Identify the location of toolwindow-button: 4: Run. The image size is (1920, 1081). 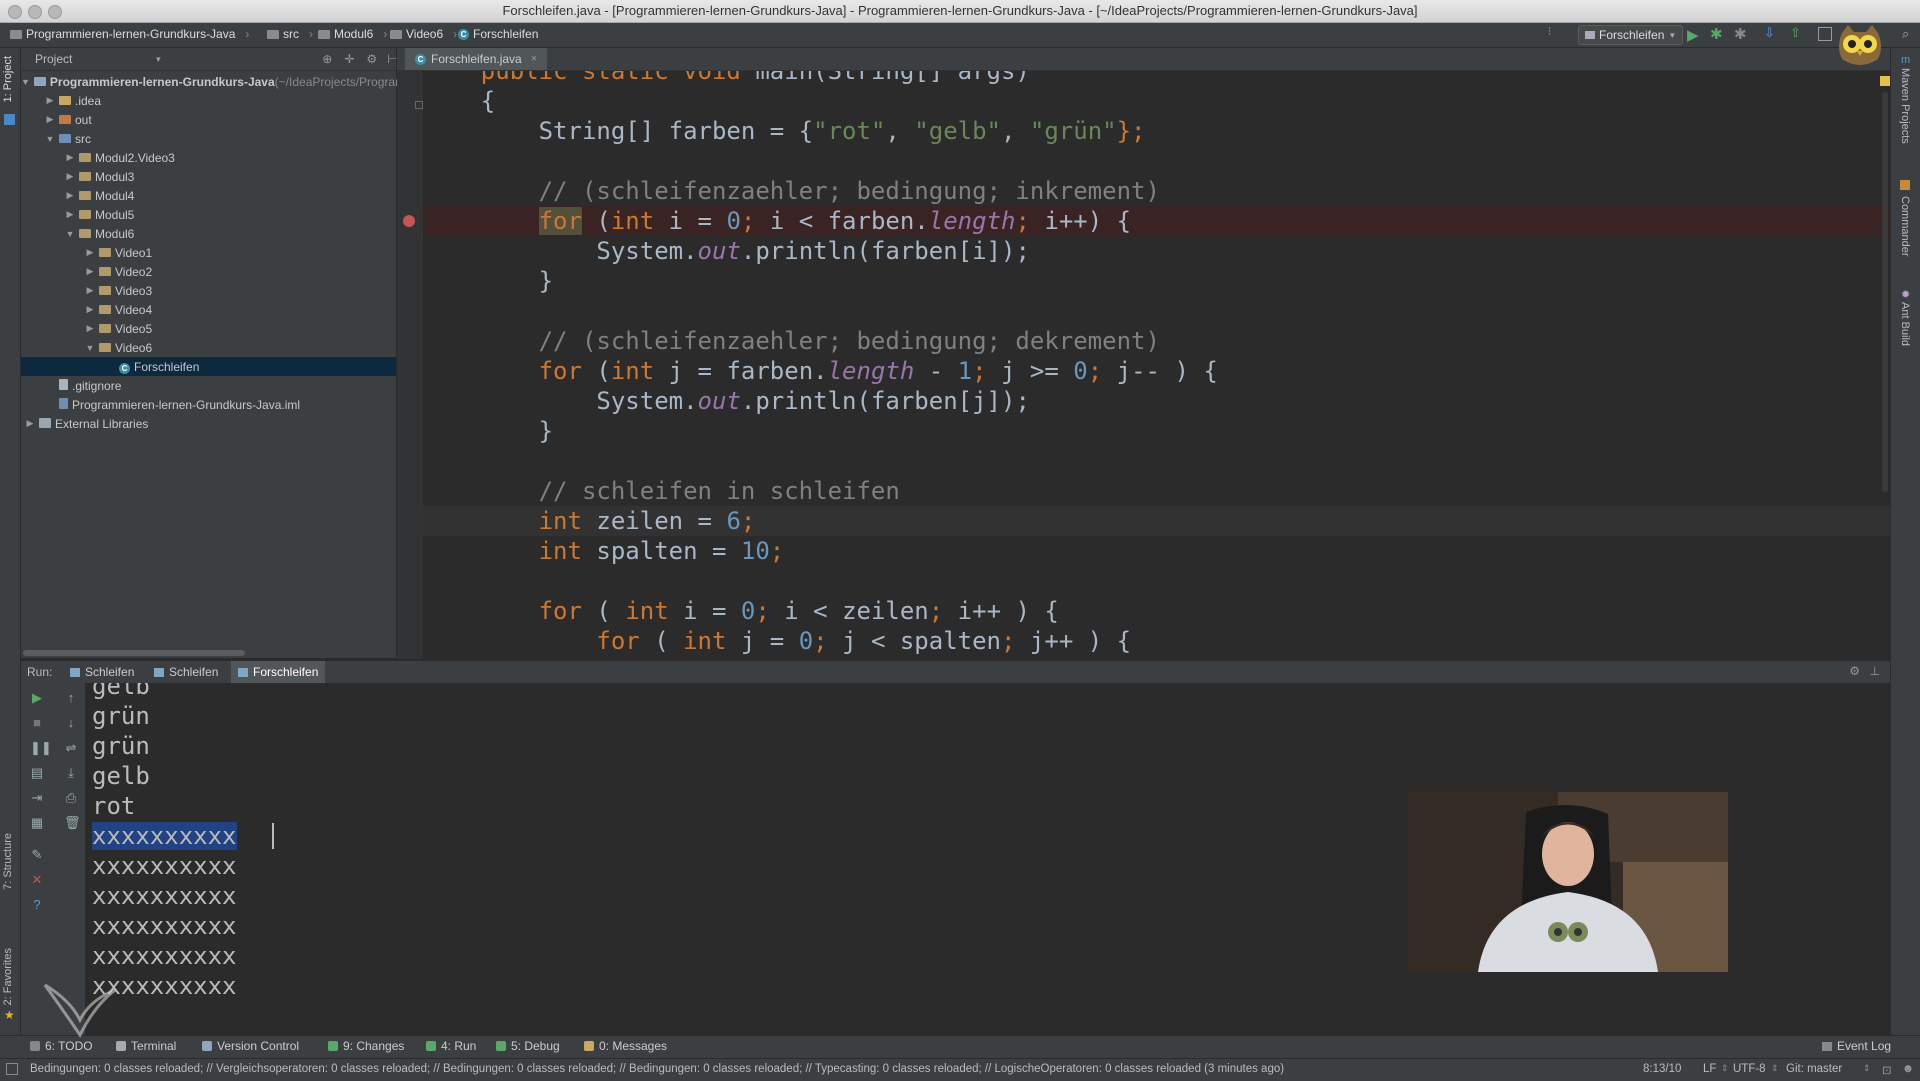
(451, 1046).